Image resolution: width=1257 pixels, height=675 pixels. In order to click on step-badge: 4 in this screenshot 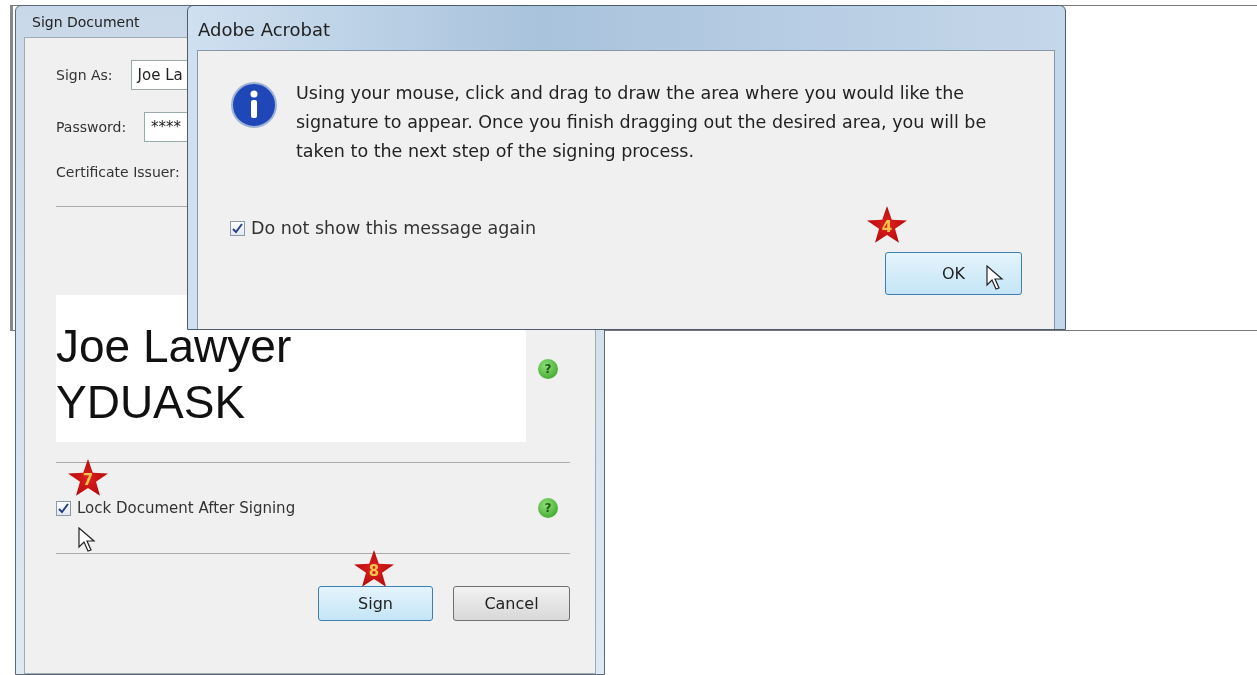, I will do `click(887, 225)`.